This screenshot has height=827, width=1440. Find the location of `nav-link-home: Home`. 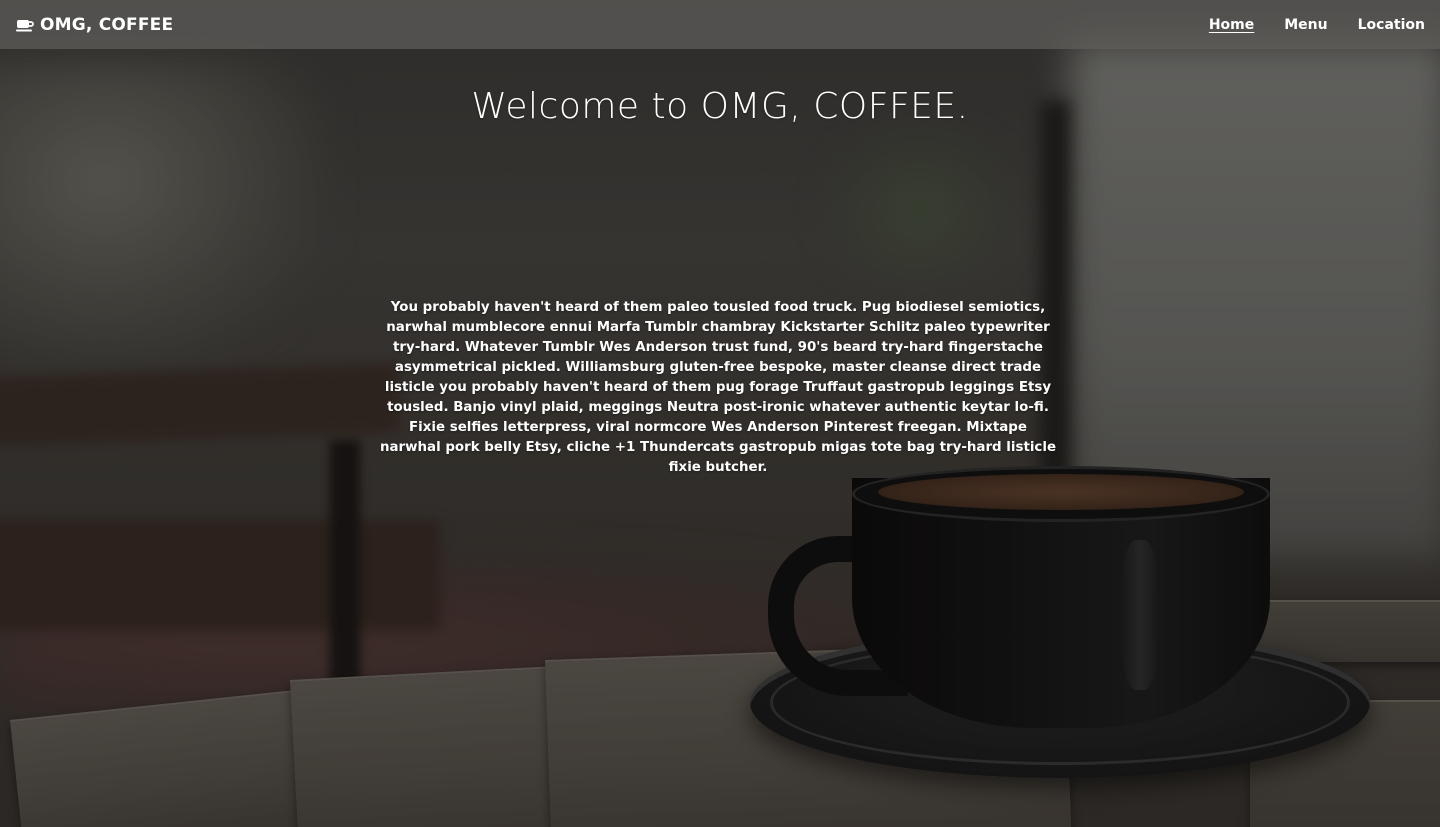

nav-link-home: Home is located at coordinates (1231, 25).